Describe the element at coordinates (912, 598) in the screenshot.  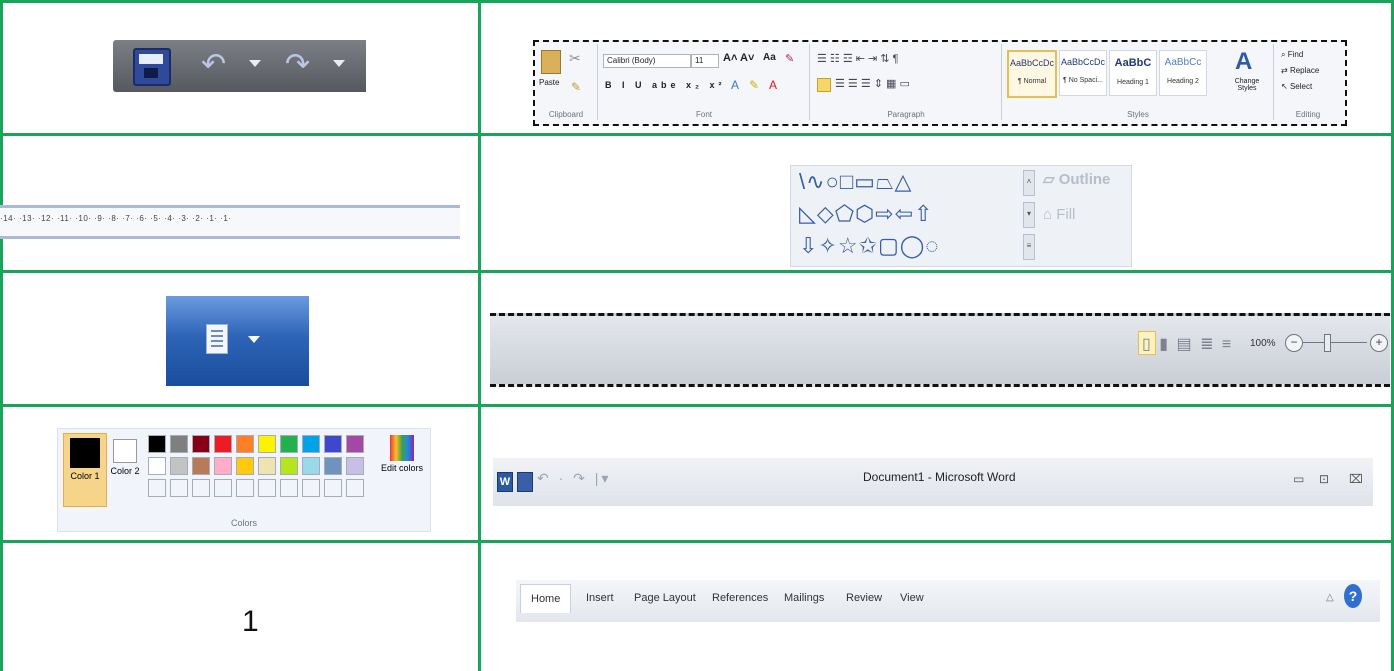
I see `tab-view: View` at that location.